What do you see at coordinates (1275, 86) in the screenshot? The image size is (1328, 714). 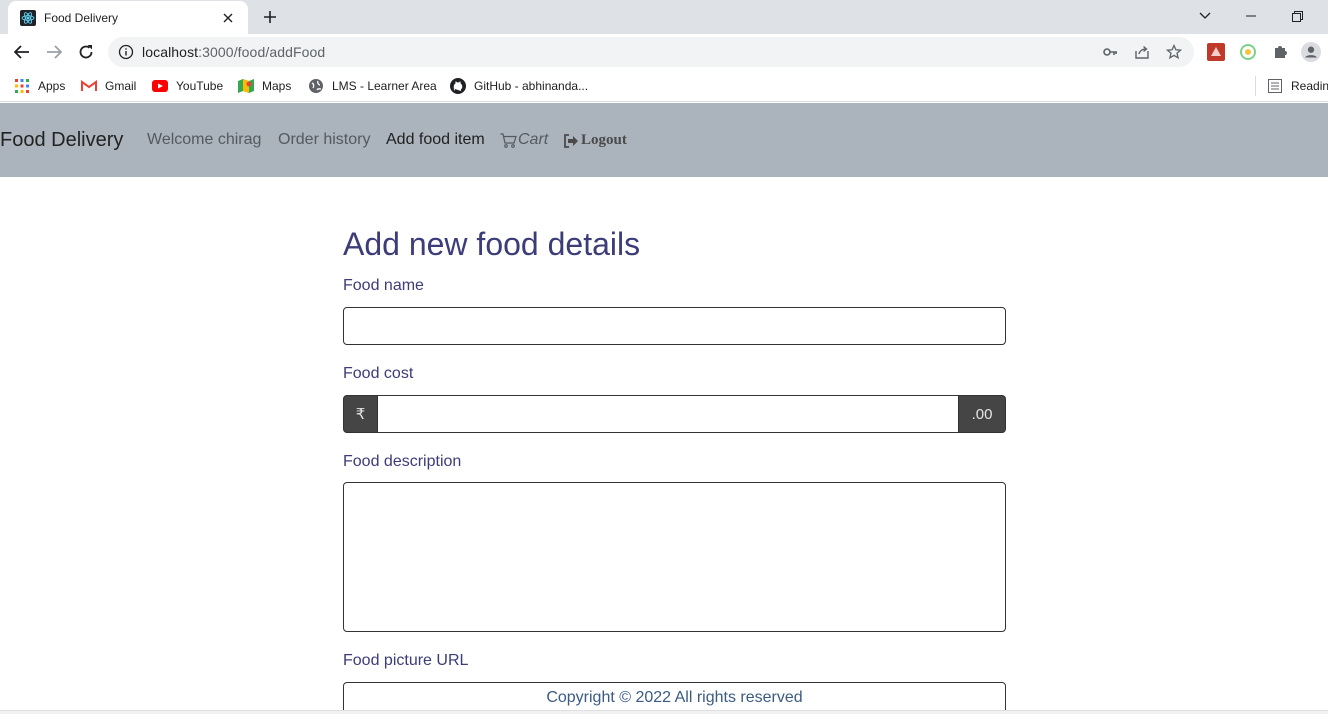 I see `reading-list-icon` at bounding box center [1275, 86].